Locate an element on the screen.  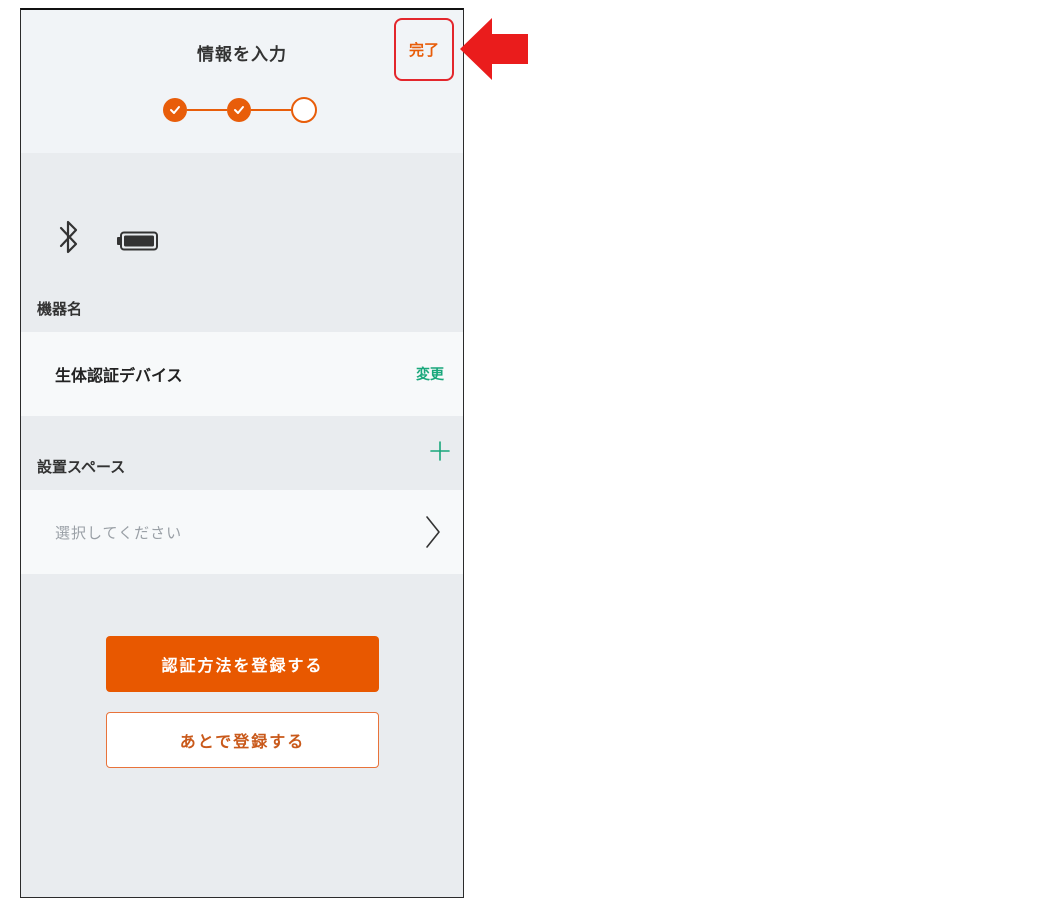
red-arrow-annotation-icon is located at coordinates (494, 49).